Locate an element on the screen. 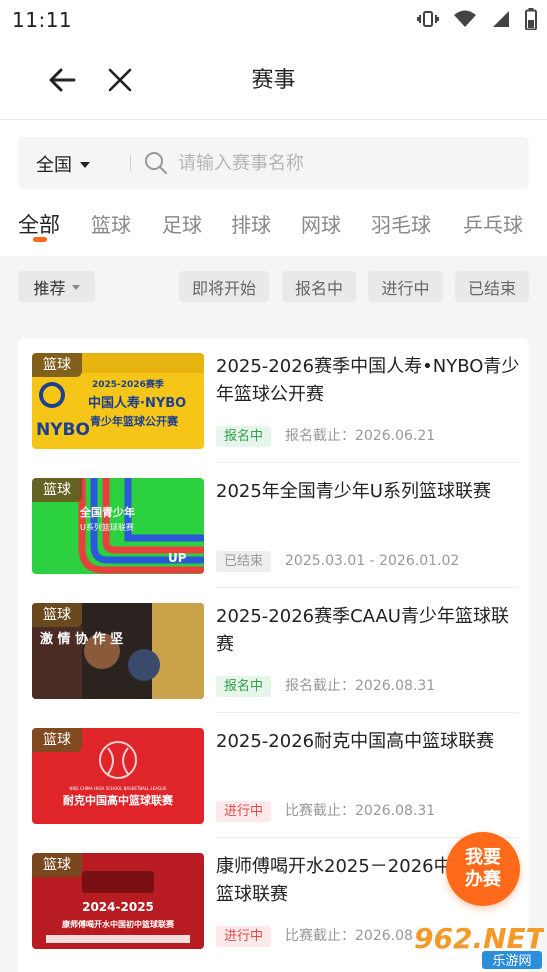 This screenshot has width=547, height=972. region-selector: 全国 is located at coordinates (63, 164).